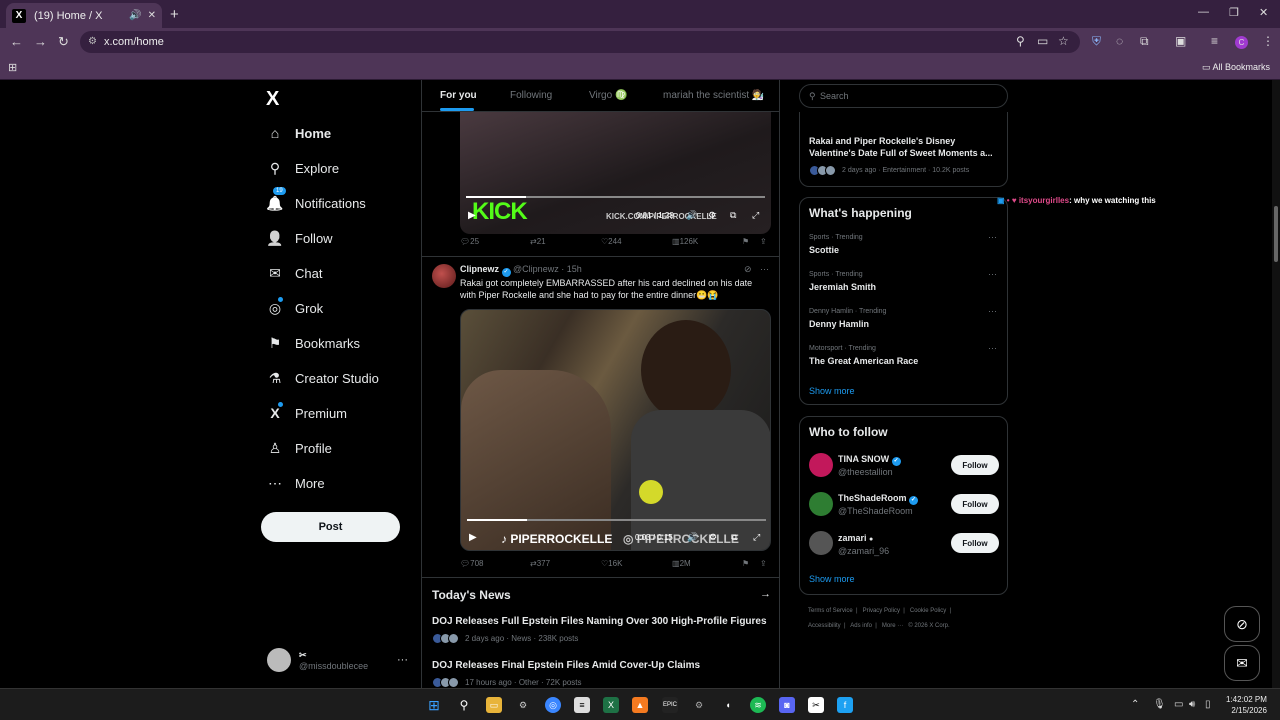  Describe the element at coordinates (316, 199) in the screenshot. I see `nav-notifications: 🔔 19 Notifications` at that location.